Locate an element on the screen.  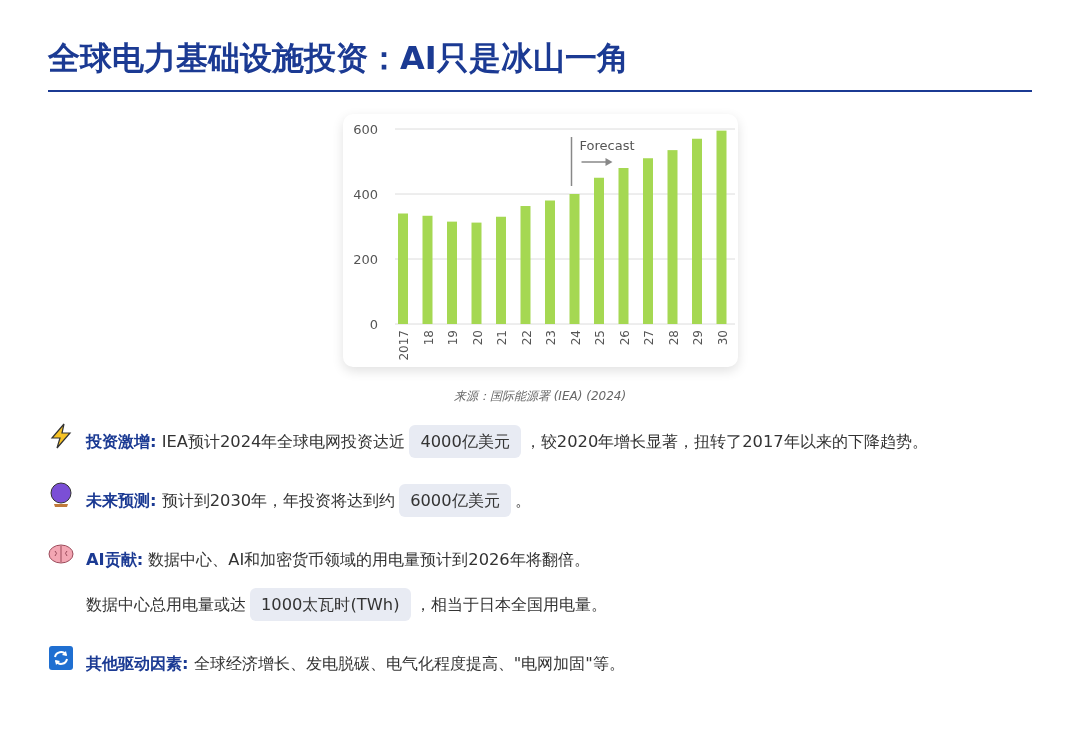
bullet-text: AI贡献: 数据中心、AI和加密货币领域的用电量预计到2026年将翻倍。 is located at coordinates (338, 559).